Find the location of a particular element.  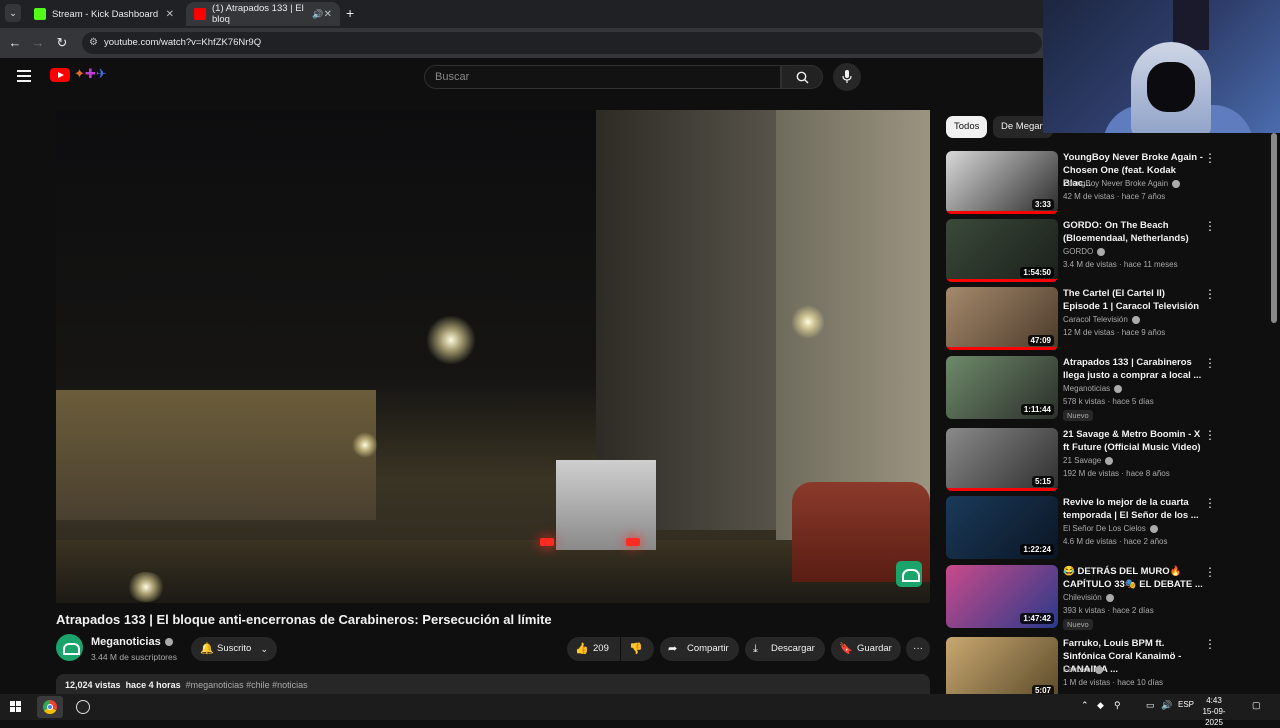

search-button is located at coordinates (802, 77).